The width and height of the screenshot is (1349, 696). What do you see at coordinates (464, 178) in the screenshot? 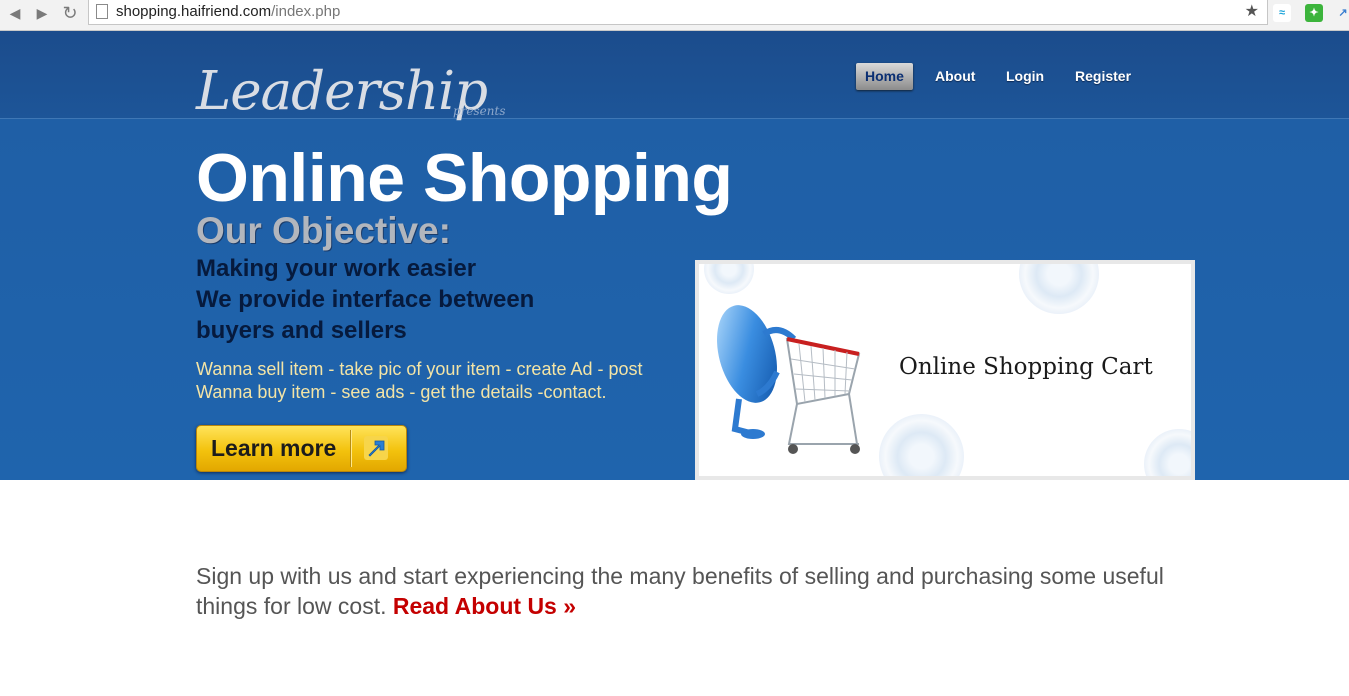
I see `hero-title: Online Shopping` at bounding box center [464, 178].